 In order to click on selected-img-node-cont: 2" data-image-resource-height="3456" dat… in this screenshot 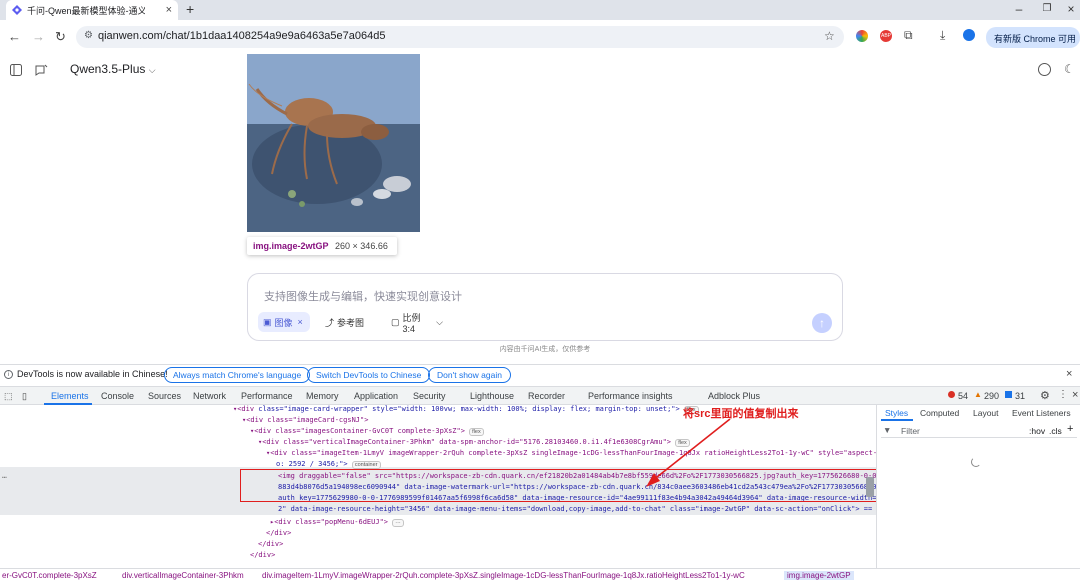, I will do `click(577, 509)`.